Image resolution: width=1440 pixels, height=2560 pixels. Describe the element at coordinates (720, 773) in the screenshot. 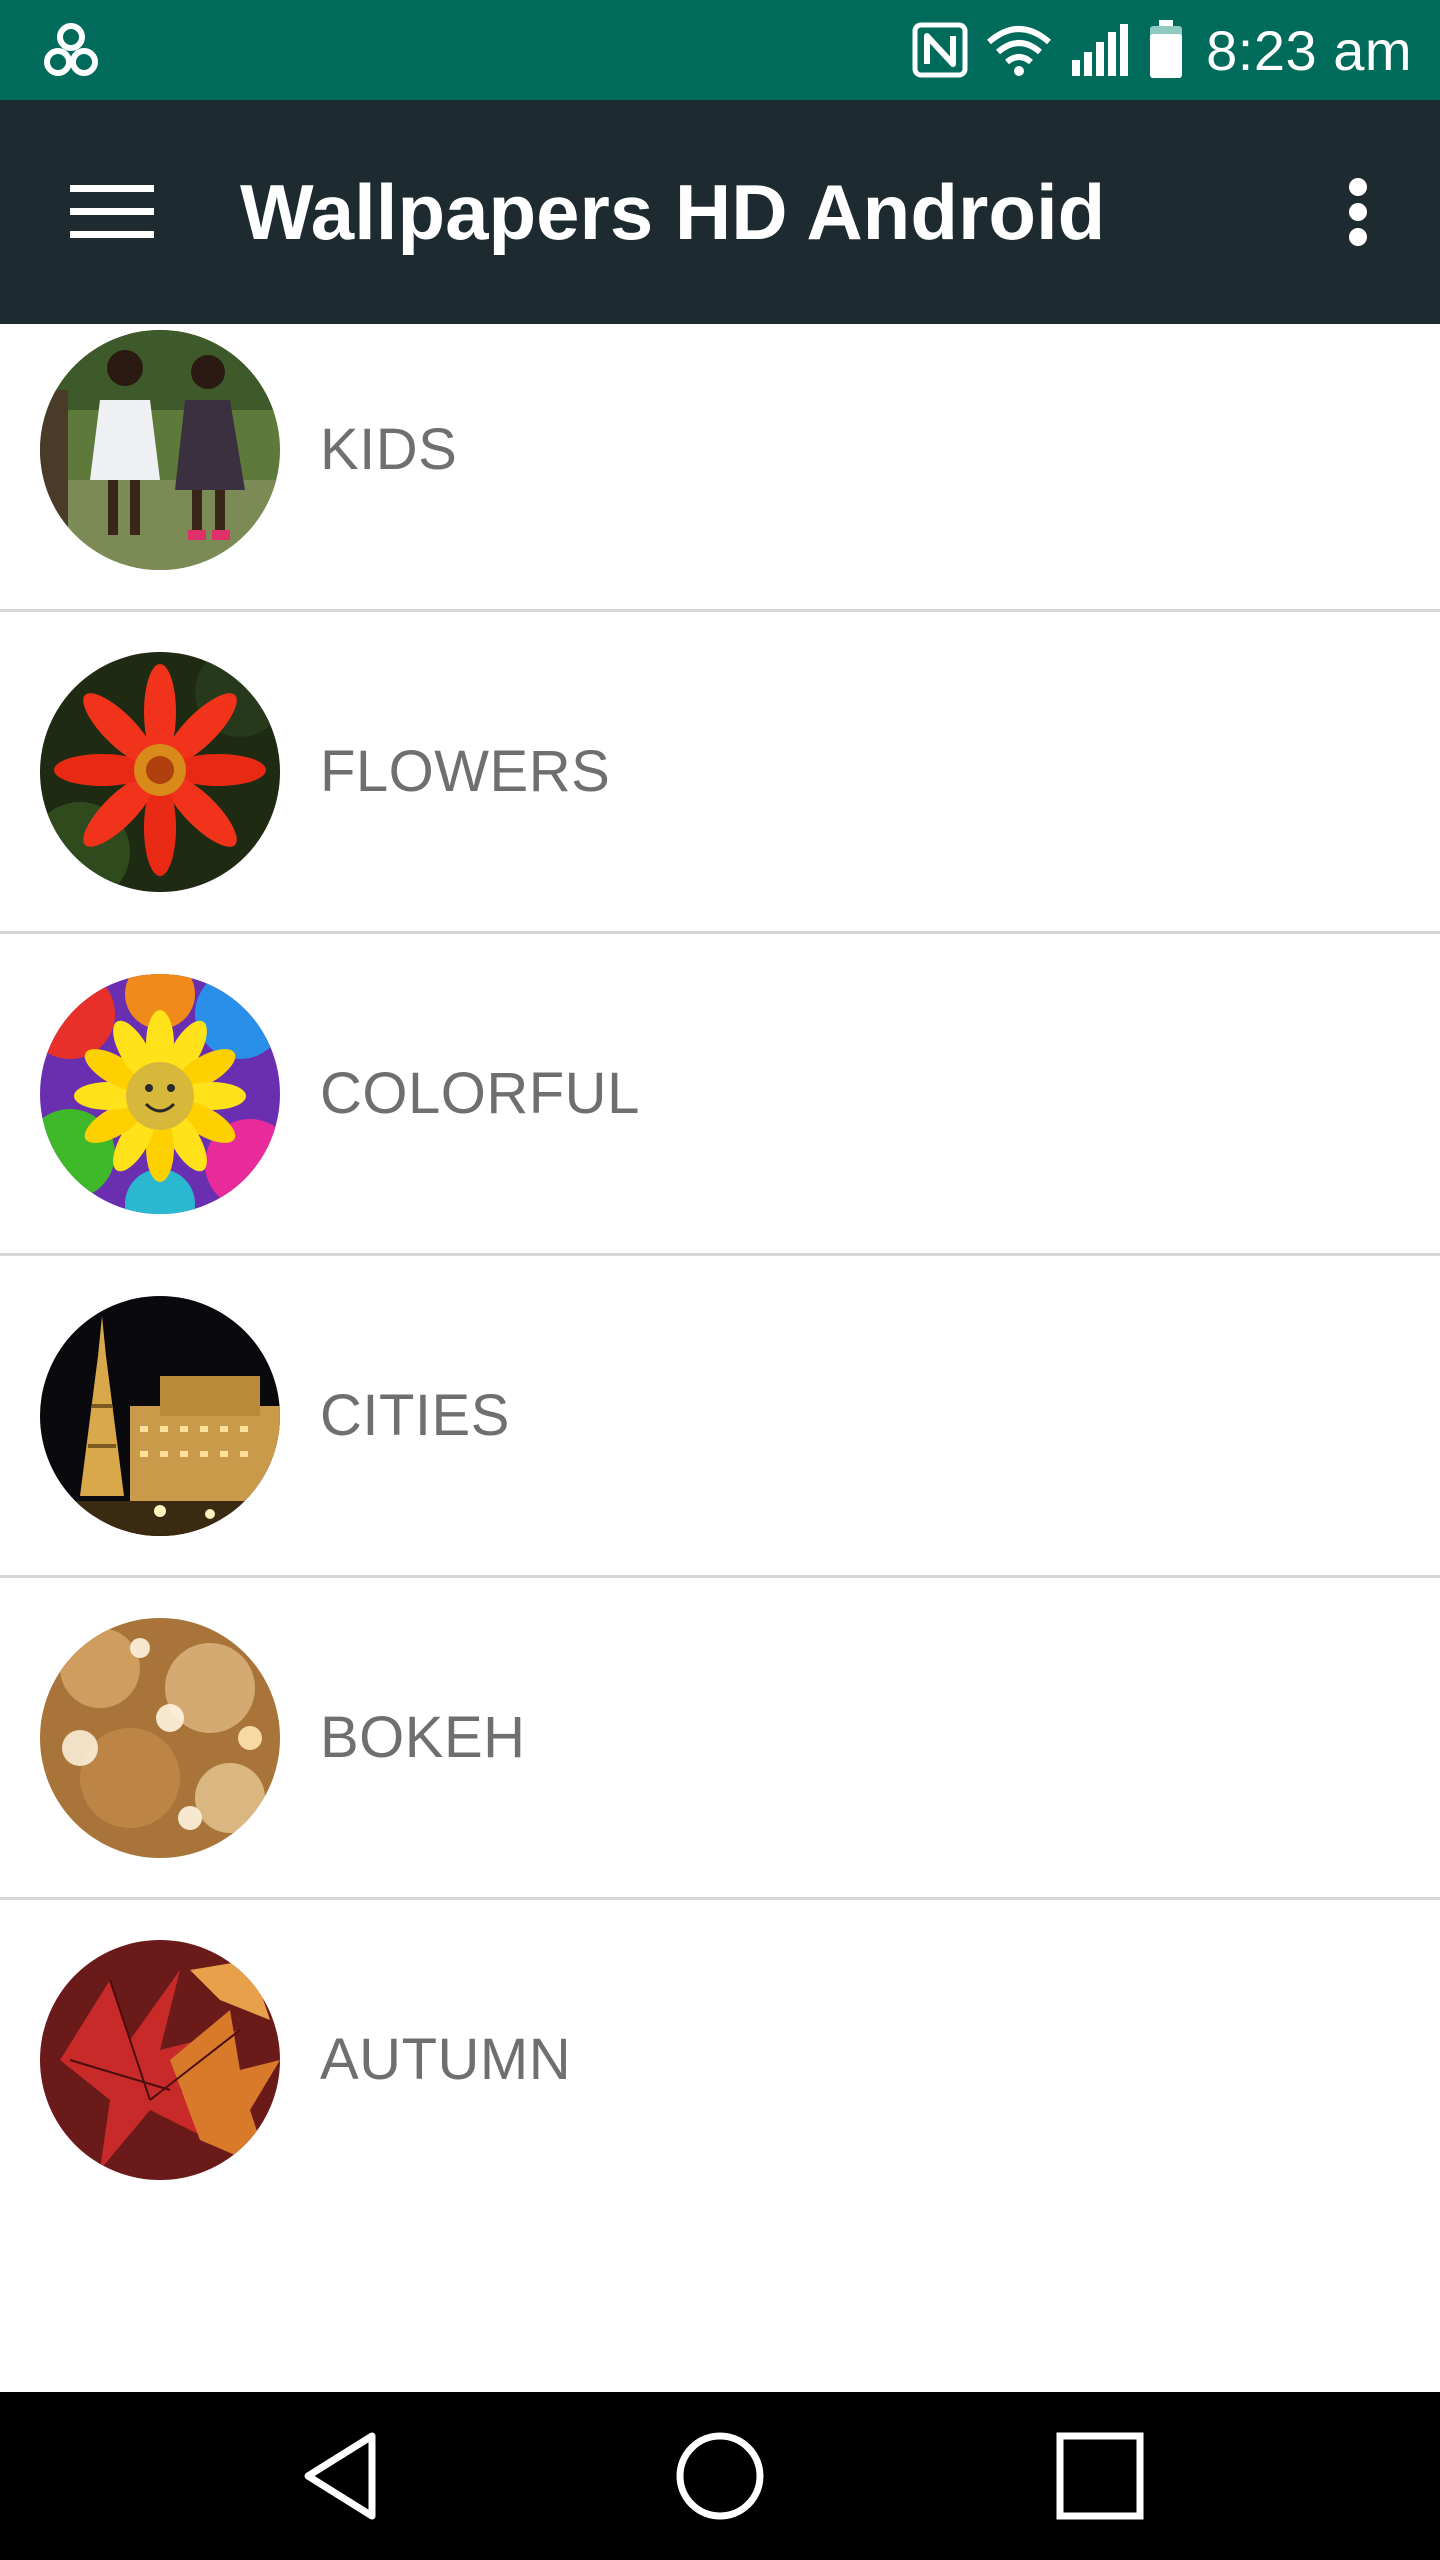

I see `category-item-flowers: FLOWERS` at that location.